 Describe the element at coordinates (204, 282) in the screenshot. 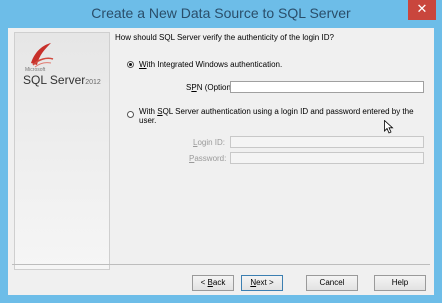

I see `back-button-pre: <` at that location.